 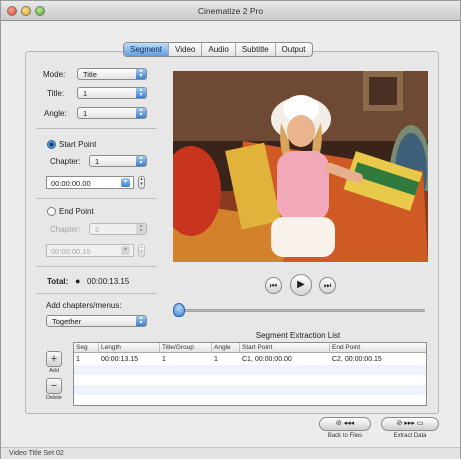 I want to click on window-title: Cinematize 2 Pro, so click(x=230, y=11).